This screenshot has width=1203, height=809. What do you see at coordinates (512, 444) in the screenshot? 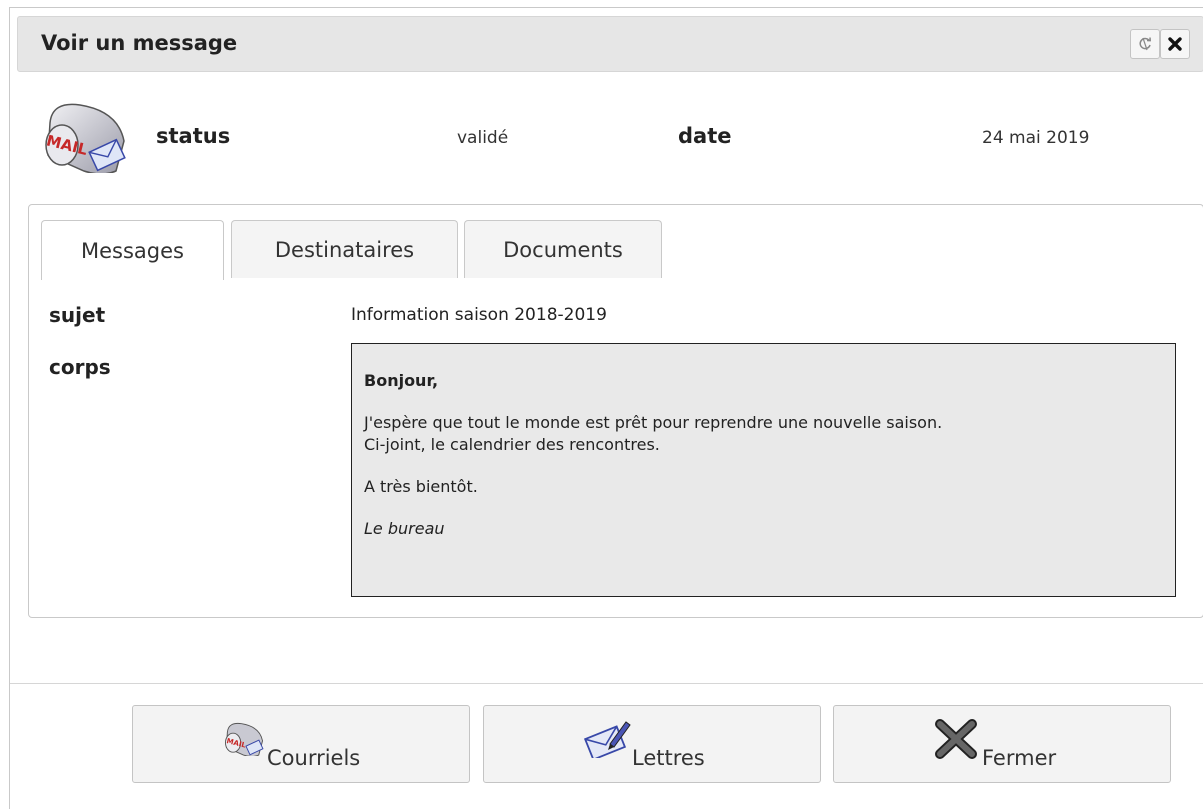
I see `body-line-2: Ci-joint, le calendrier des rencontres.` at bounding box center [512, 444].